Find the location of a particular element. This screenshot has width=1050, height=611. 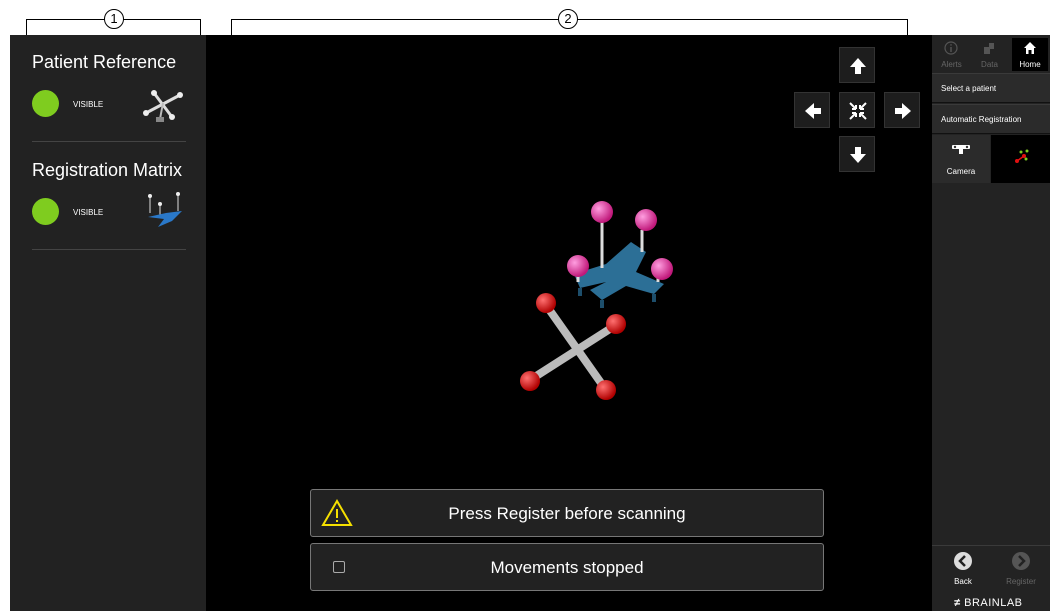

select-patient-button: Select a patient is located at coordinates (991, 88).